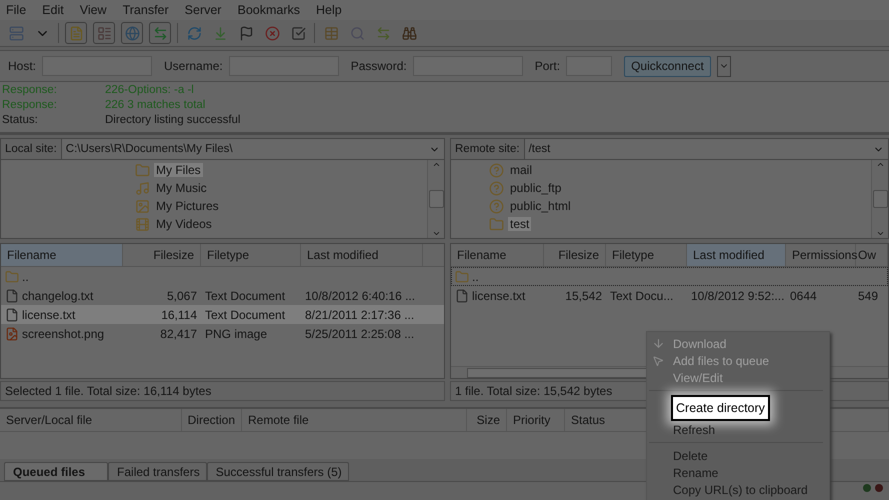 This screenshot has width=889, height=500. What do you see at coordinates (521, 170) in the screenshot?
I see `tree-item: mail` at bounding box center [521, 170].